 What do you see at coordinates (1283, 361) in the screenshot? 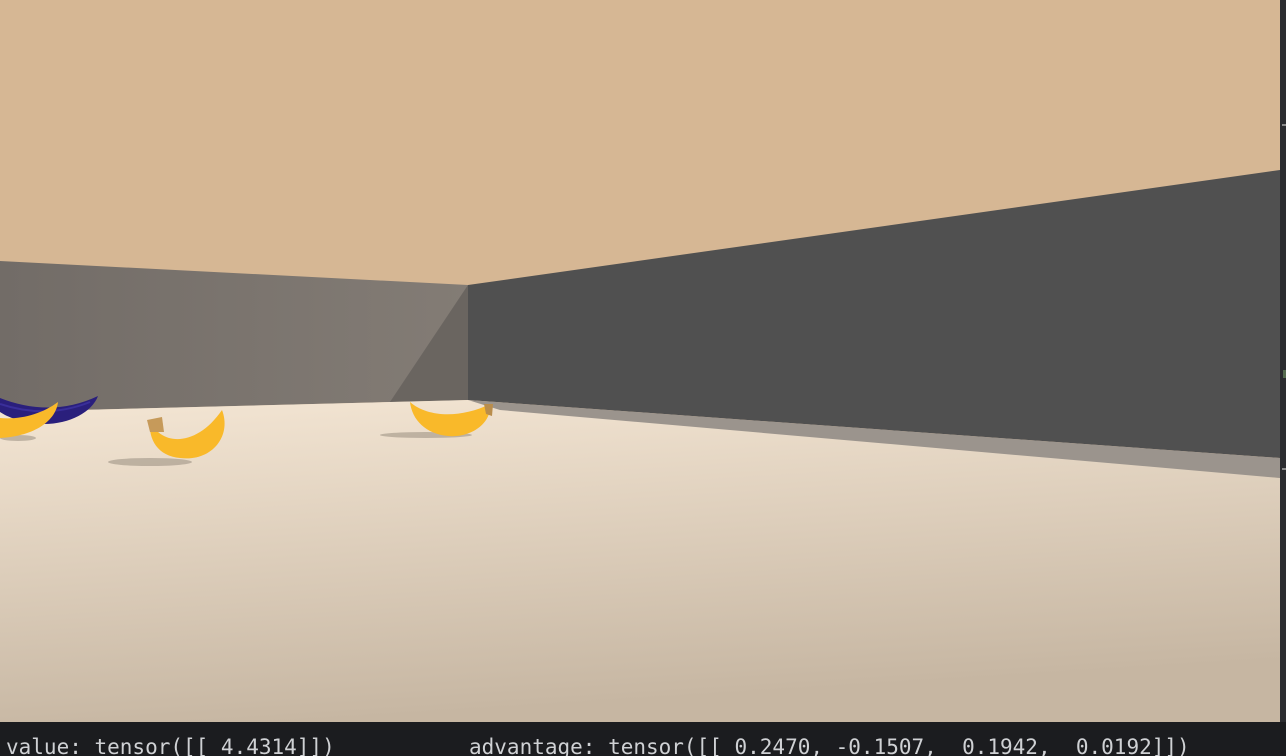
I see `window-right-edge` at bounding box center [1283, 361].